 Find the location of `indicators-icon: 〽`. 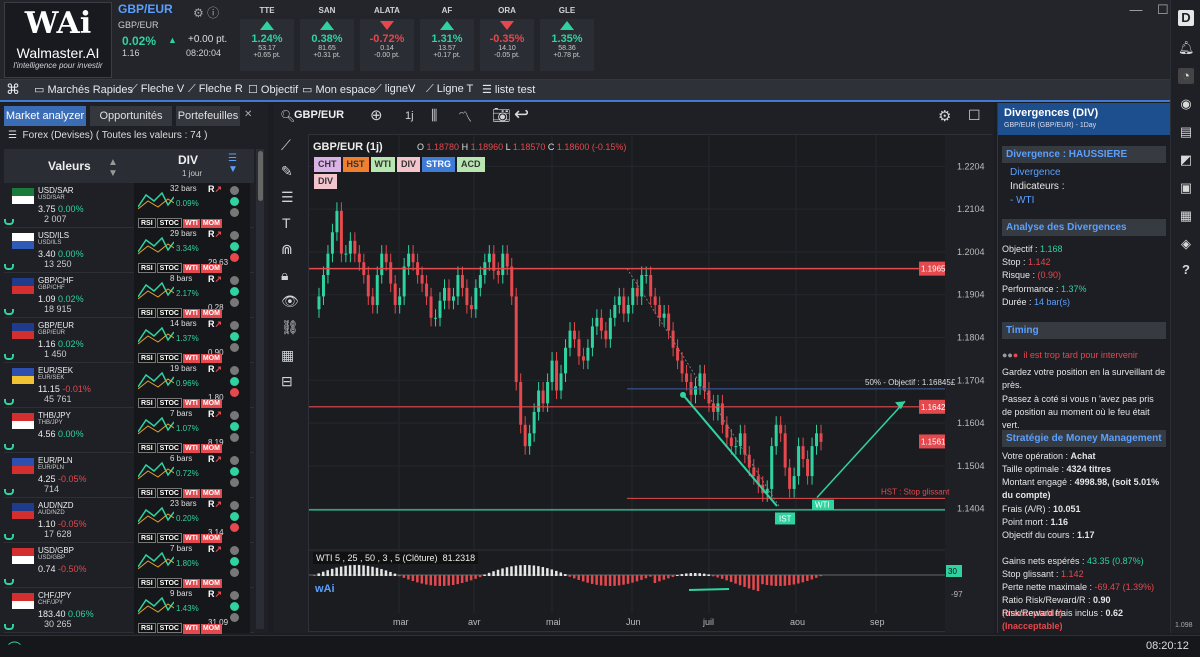

indicators-icon: 〽 is located at coordinates (465, 117).